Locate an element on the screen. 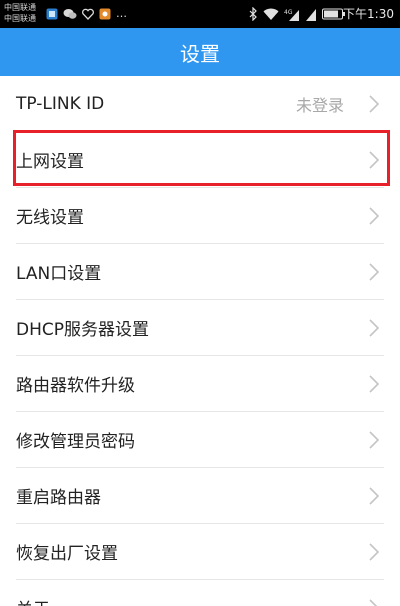 The image size is (400, 606). menu-item-lan-settings: LAN口设置 is located at coordinates (200, 272).